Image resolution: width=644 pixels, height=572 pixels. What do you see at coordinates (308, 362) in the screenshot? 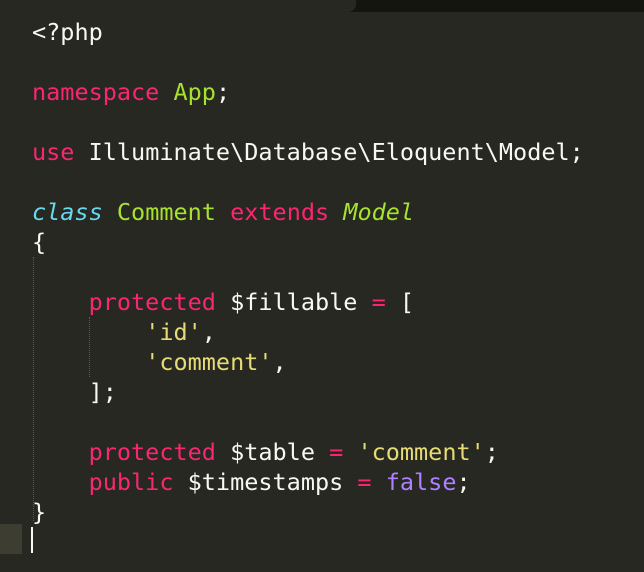
I see `code-line: 'comment',` at bounding box center [308, 362].